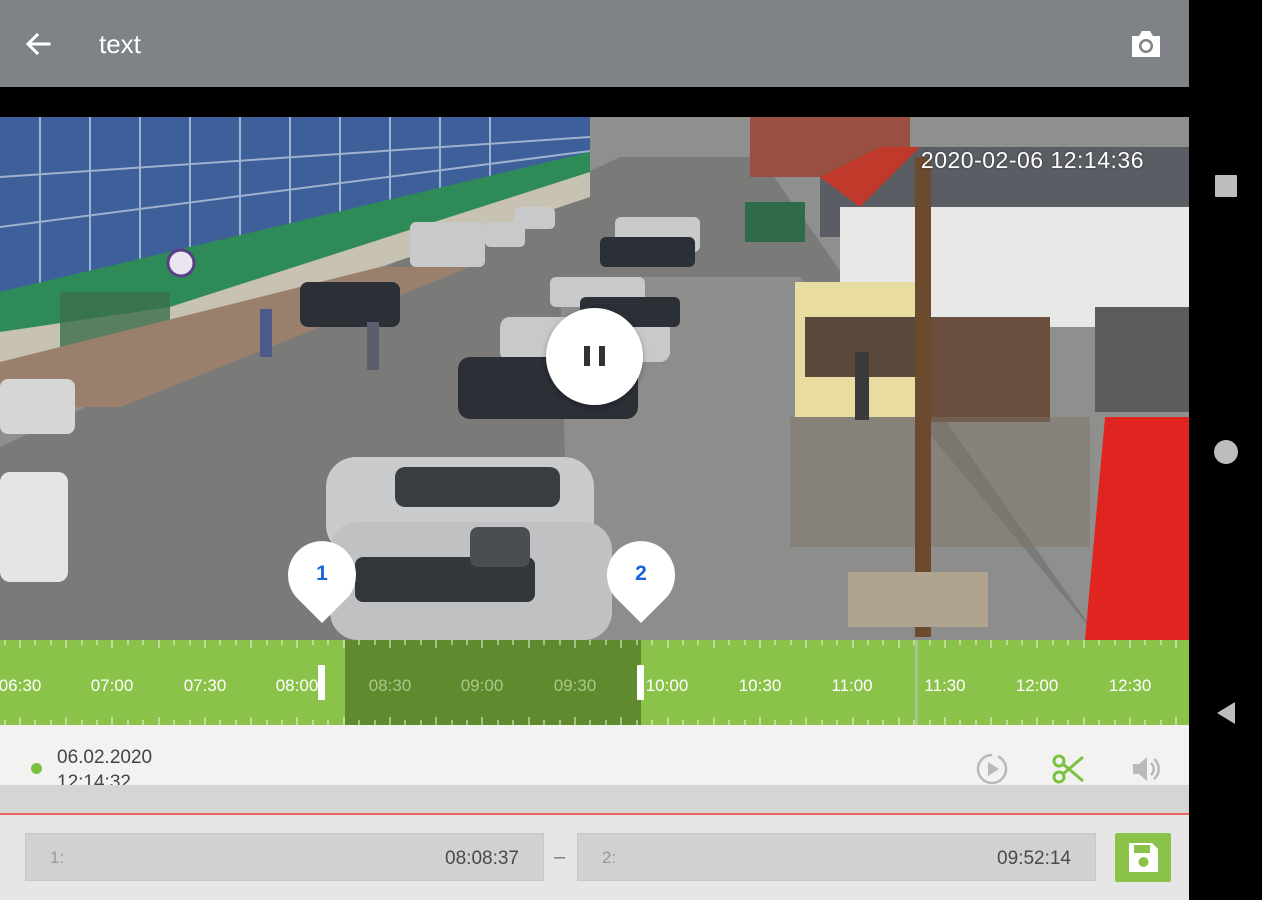 Image resolution: width=1262 pixels, height=900 pixels. What do you see at coordinates (609, 857) in the screenshot?
I see `range-end-label: 2:` at bounding box center [609, 857].